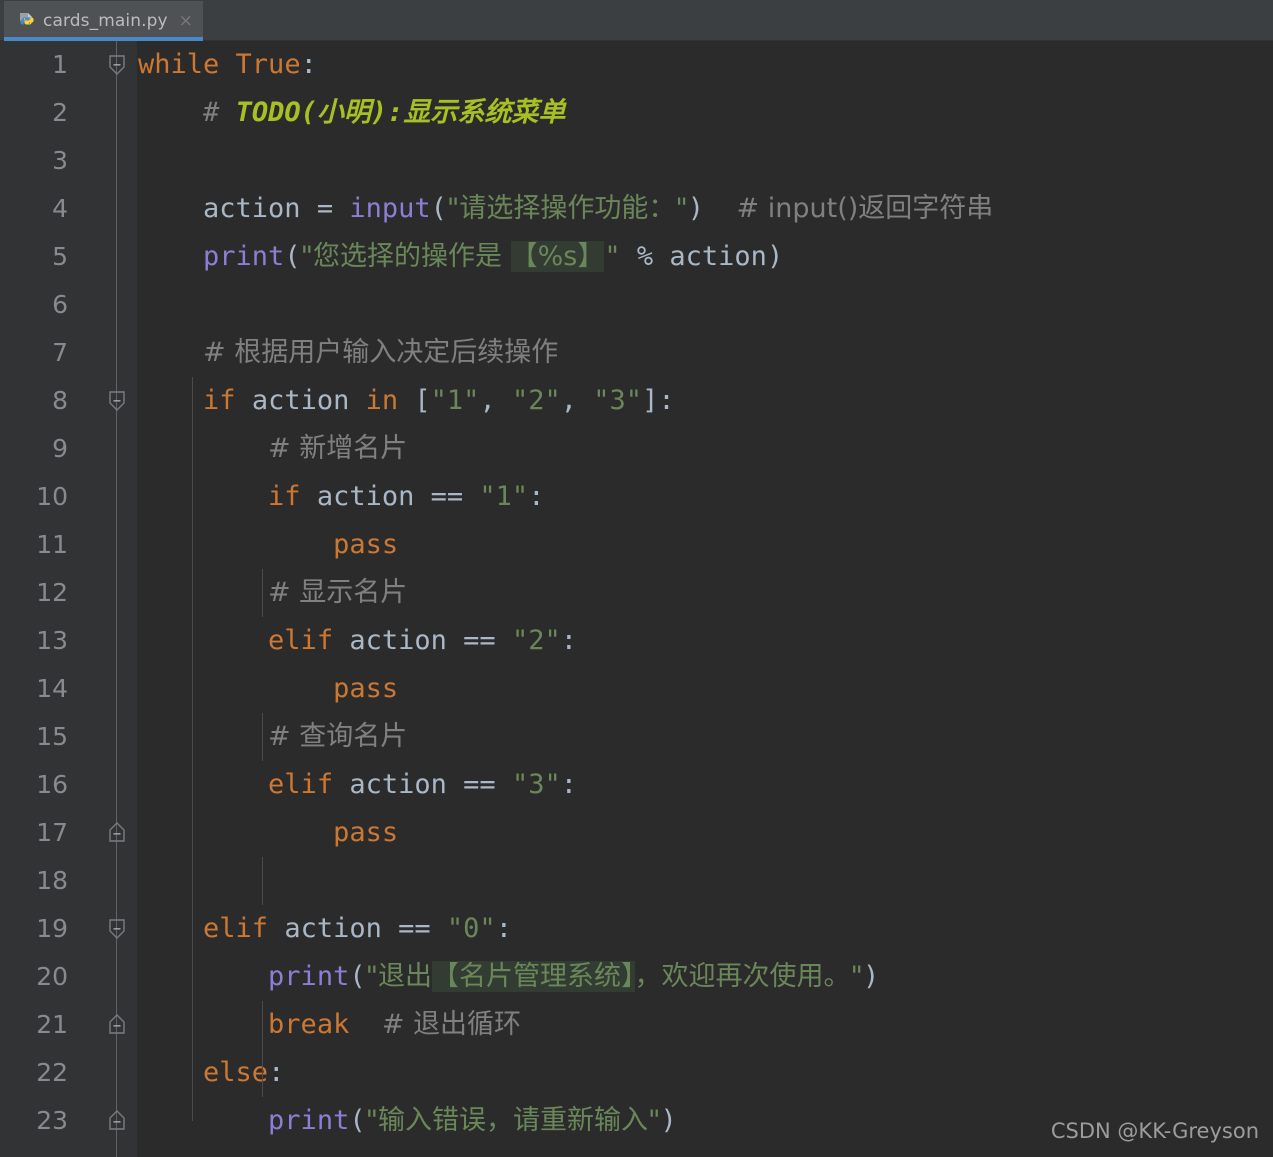 Image resolution: width=1273 pixels, height=1157 pixels. Describe the element at coordinates (705, 689) in the screenshot. I see `code-line-14: pass` at that location.